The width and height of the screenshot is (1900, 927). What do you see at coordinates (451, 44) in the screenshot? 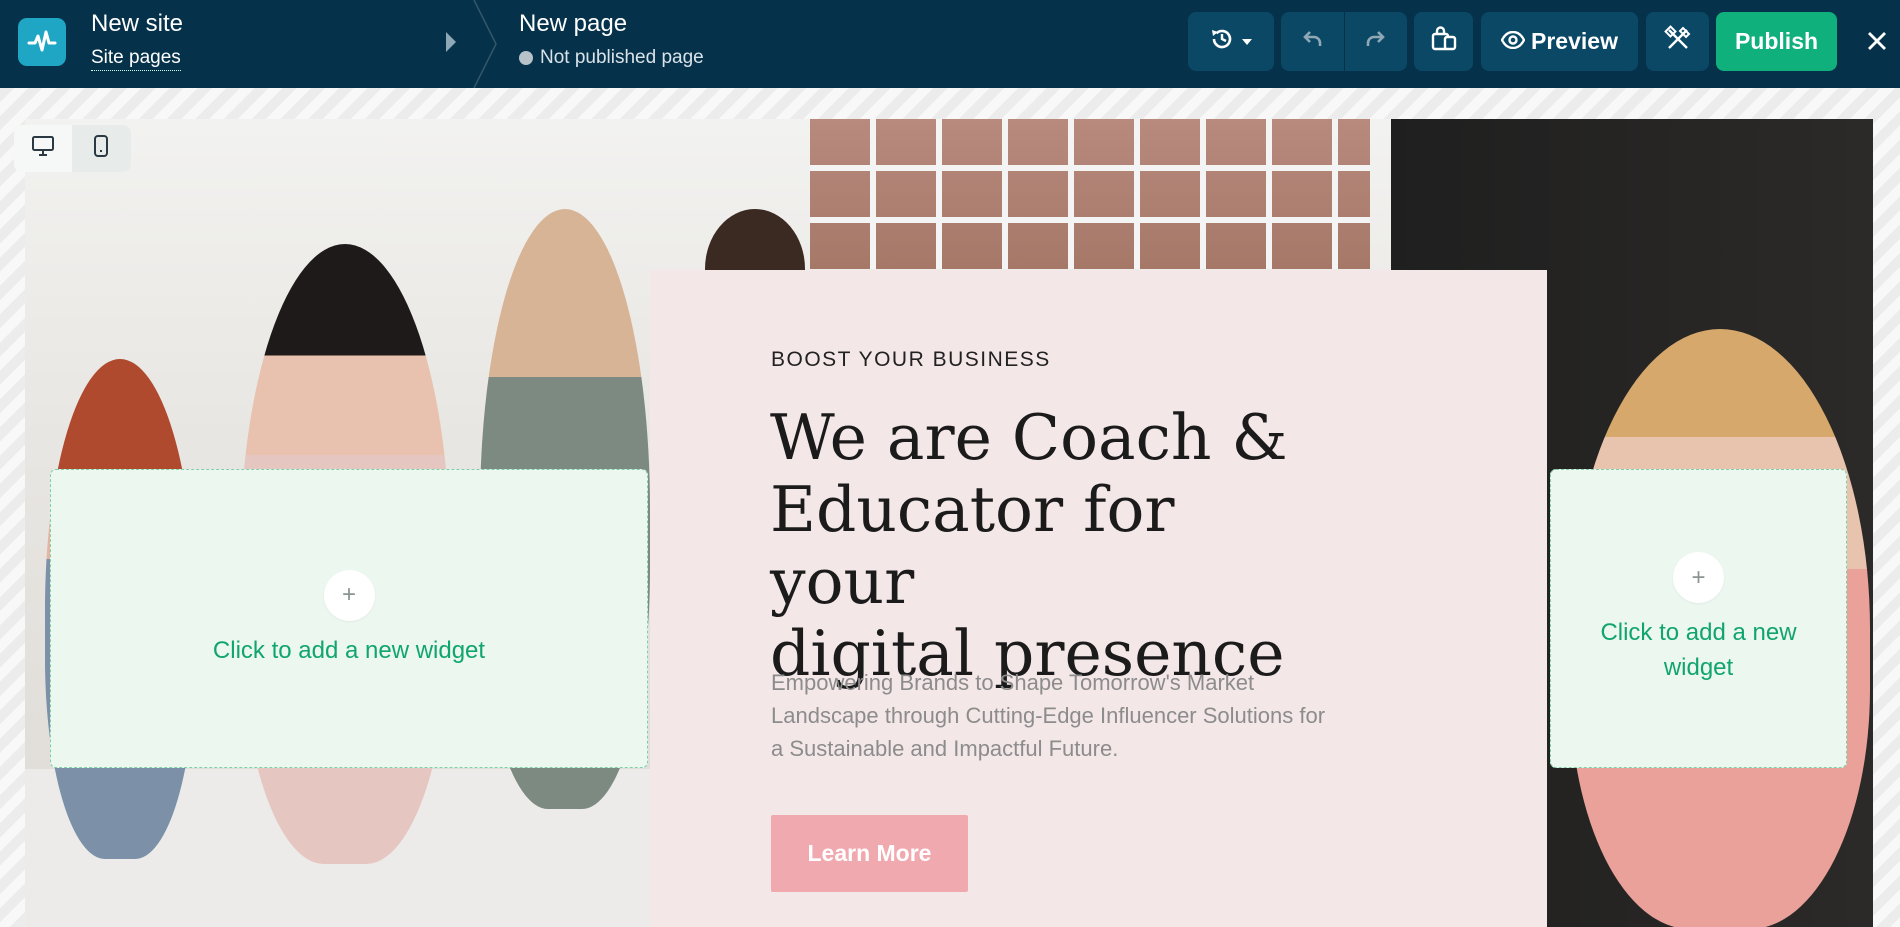
I see `caret-right-icon` at bounding box center [451, 44].